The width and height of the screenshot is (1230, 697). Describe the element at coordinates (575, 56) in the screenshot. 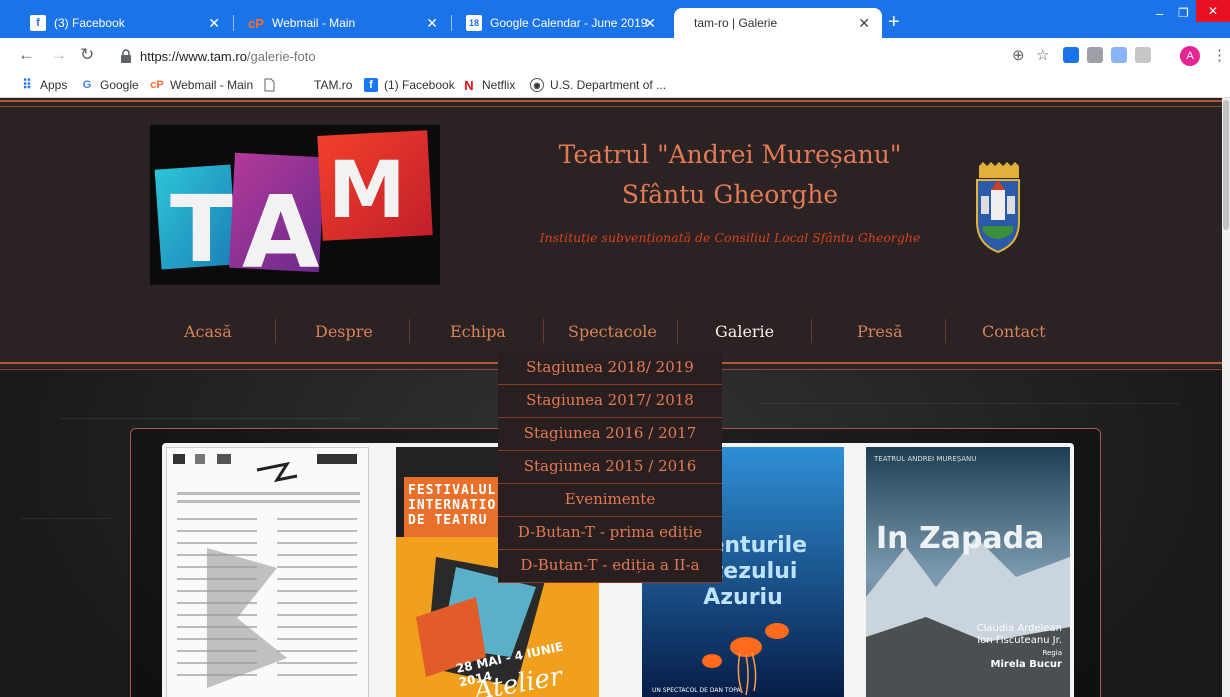

I see `address-bar: https://www.tam.ro/galerie-foto` at that location.